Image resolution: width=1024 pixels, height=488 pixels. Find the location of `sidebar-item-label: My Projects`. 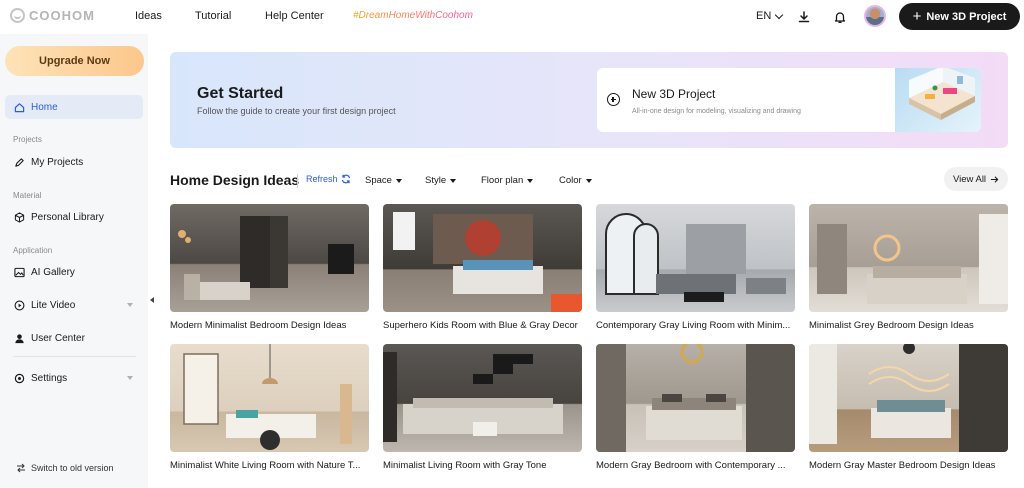

sidebar-item-label: My Projects is located at coordinates (57, 162).